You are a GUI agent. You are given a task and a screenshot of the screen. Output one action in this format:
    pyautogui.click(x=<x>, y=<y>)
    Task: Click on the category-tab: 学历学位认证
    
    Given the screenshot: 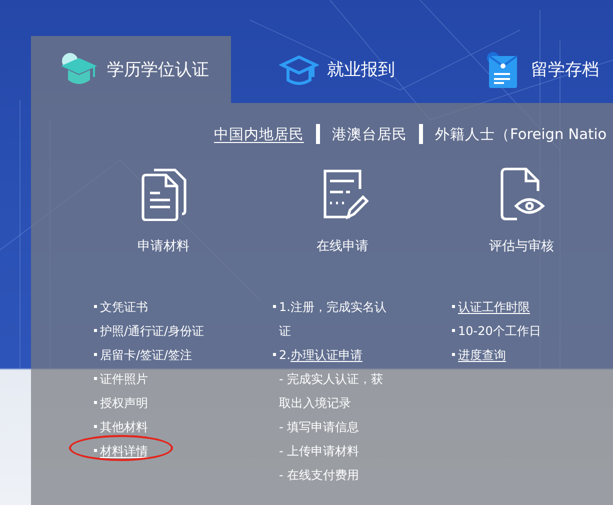 What is the action you would take?
    pyautogui.click(x=131, y=69)
    